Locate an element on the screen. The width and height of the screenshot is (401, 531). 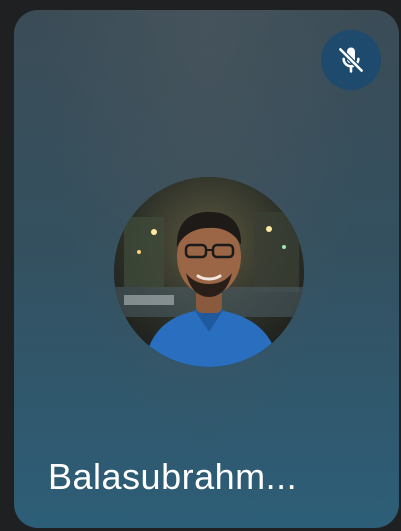
microphone-off-icon is located at coordinates (351, 60).